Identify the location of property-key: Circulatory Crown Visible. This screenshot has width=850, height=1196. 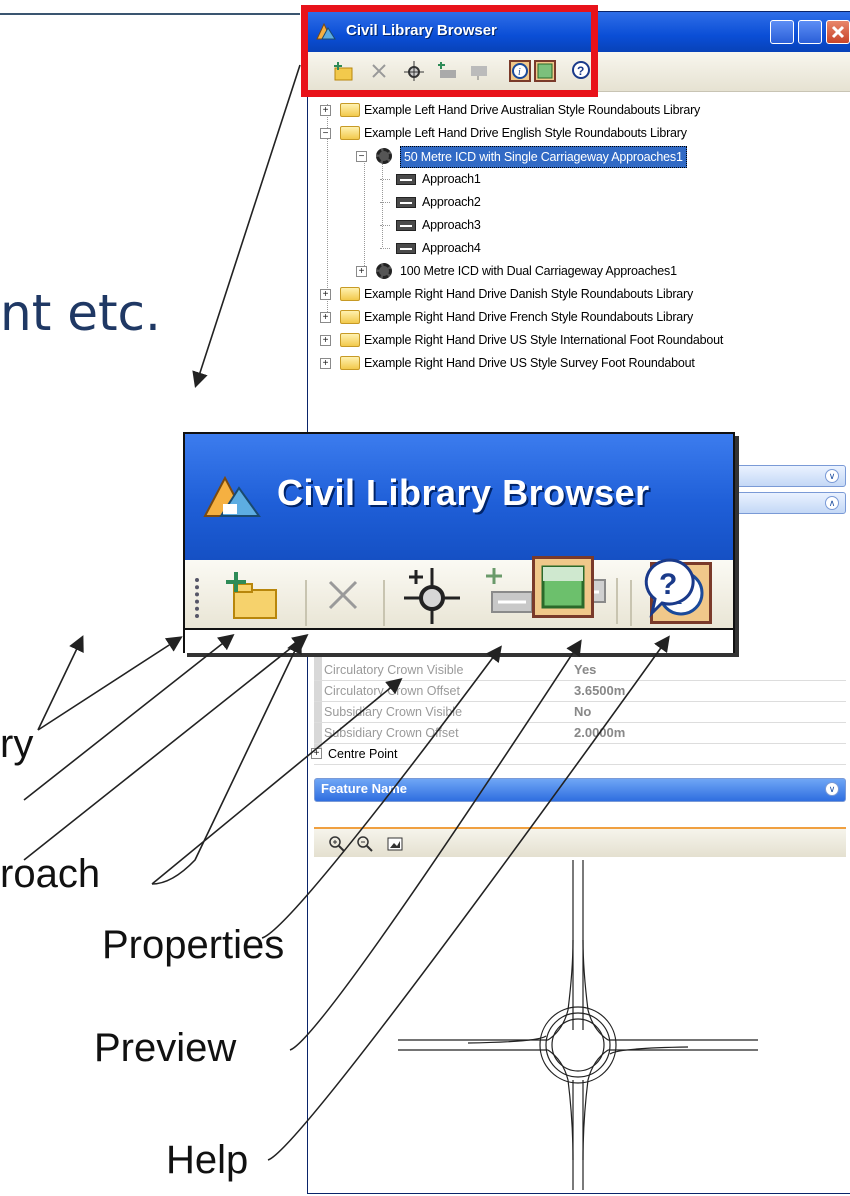
(394, 670).